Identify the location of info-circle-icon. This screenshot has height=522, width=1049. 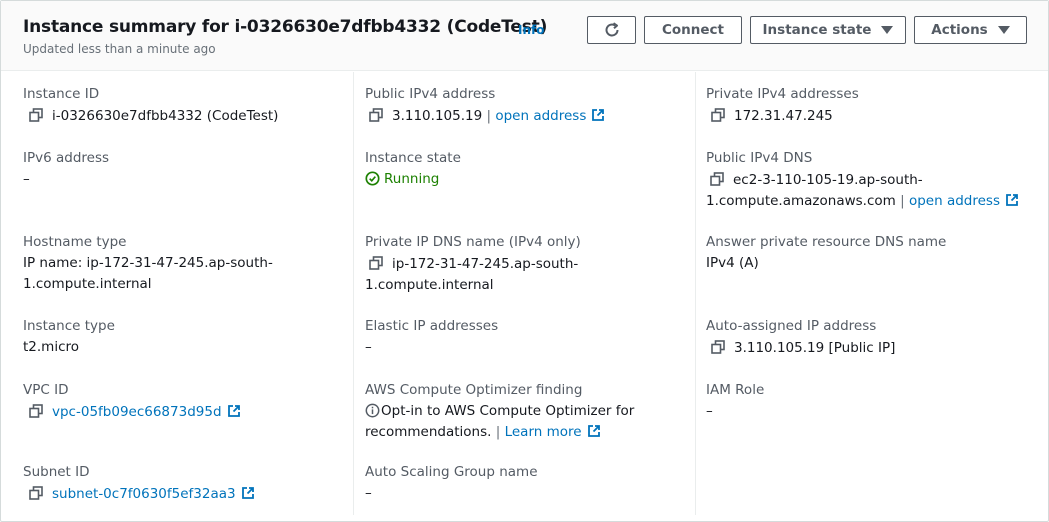
(372, 410).